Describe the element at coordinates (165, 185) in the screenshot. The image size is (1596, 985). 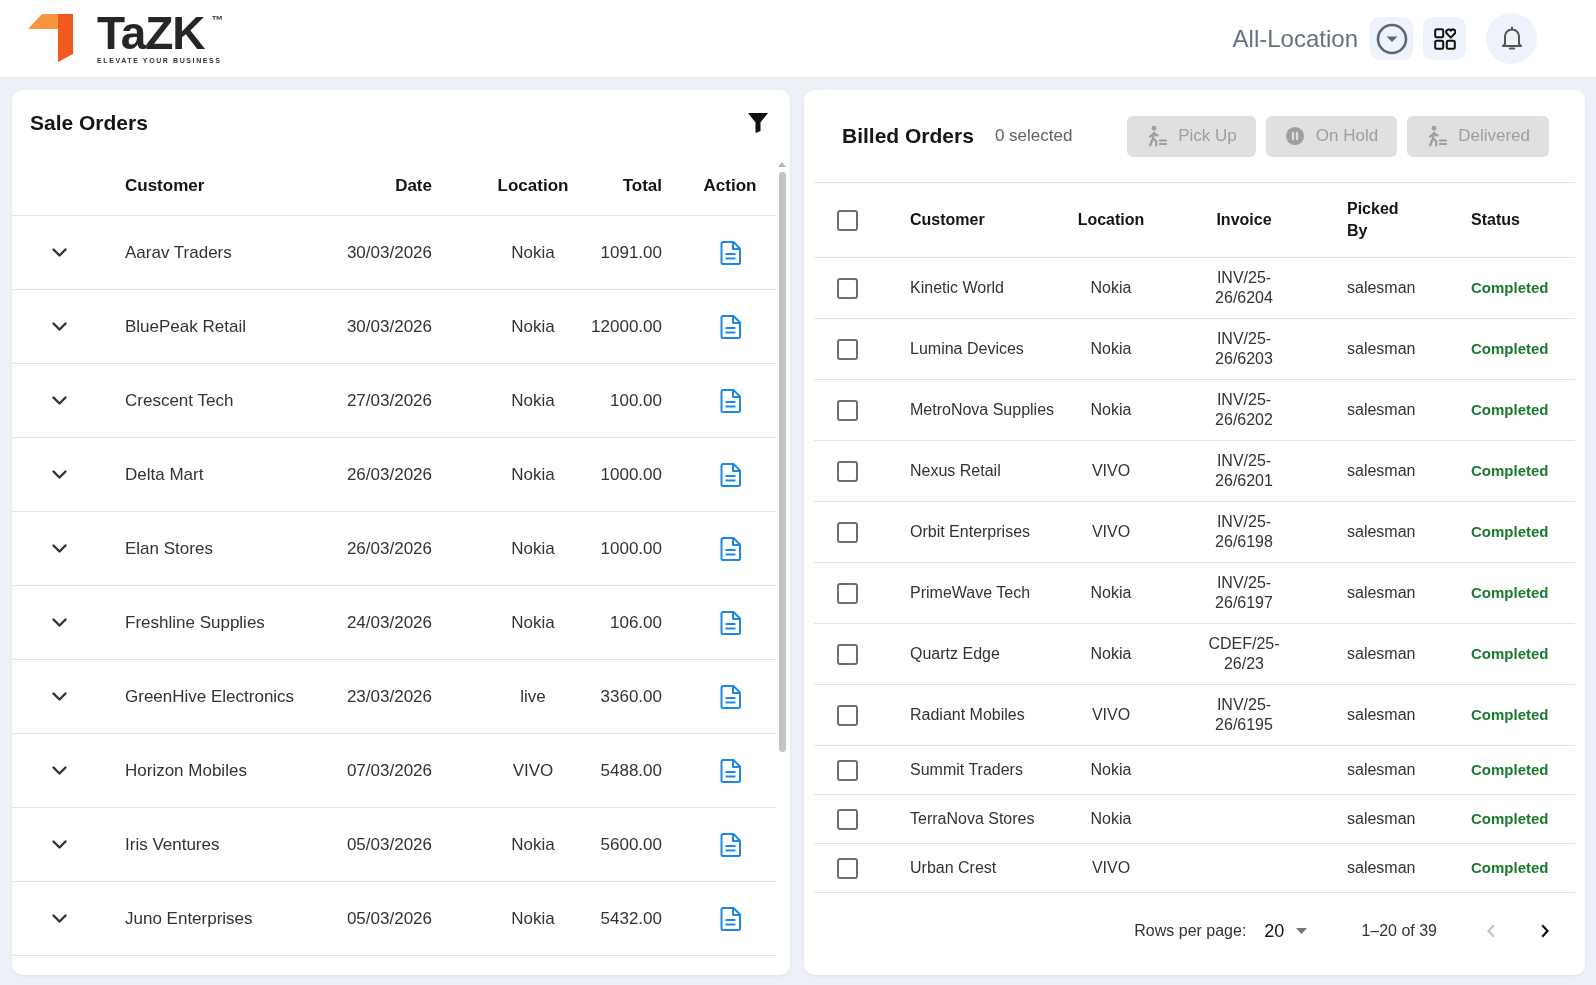
I see `column-header: Customer` at that location.